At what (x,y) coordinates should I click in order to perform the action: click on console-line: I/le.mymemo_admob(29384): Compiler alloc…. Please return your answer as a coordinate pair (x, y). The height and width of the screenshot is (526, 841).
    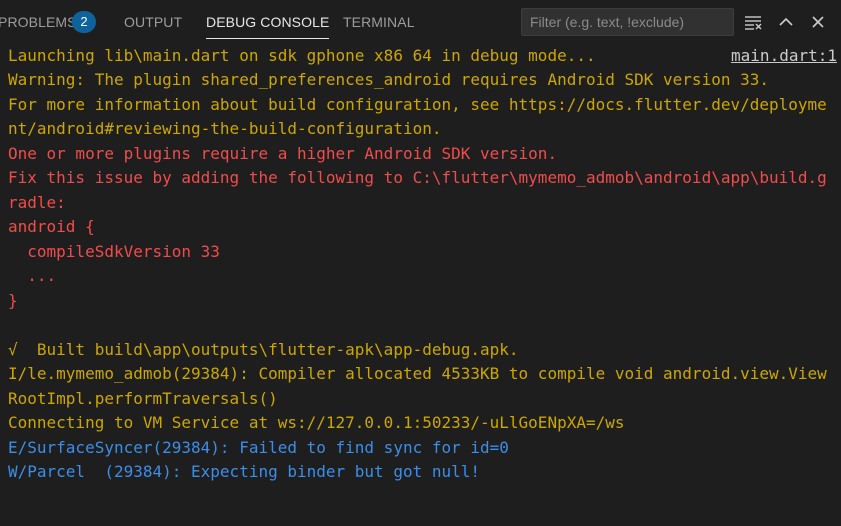
    Looking at the image, I should click on (417, 373).